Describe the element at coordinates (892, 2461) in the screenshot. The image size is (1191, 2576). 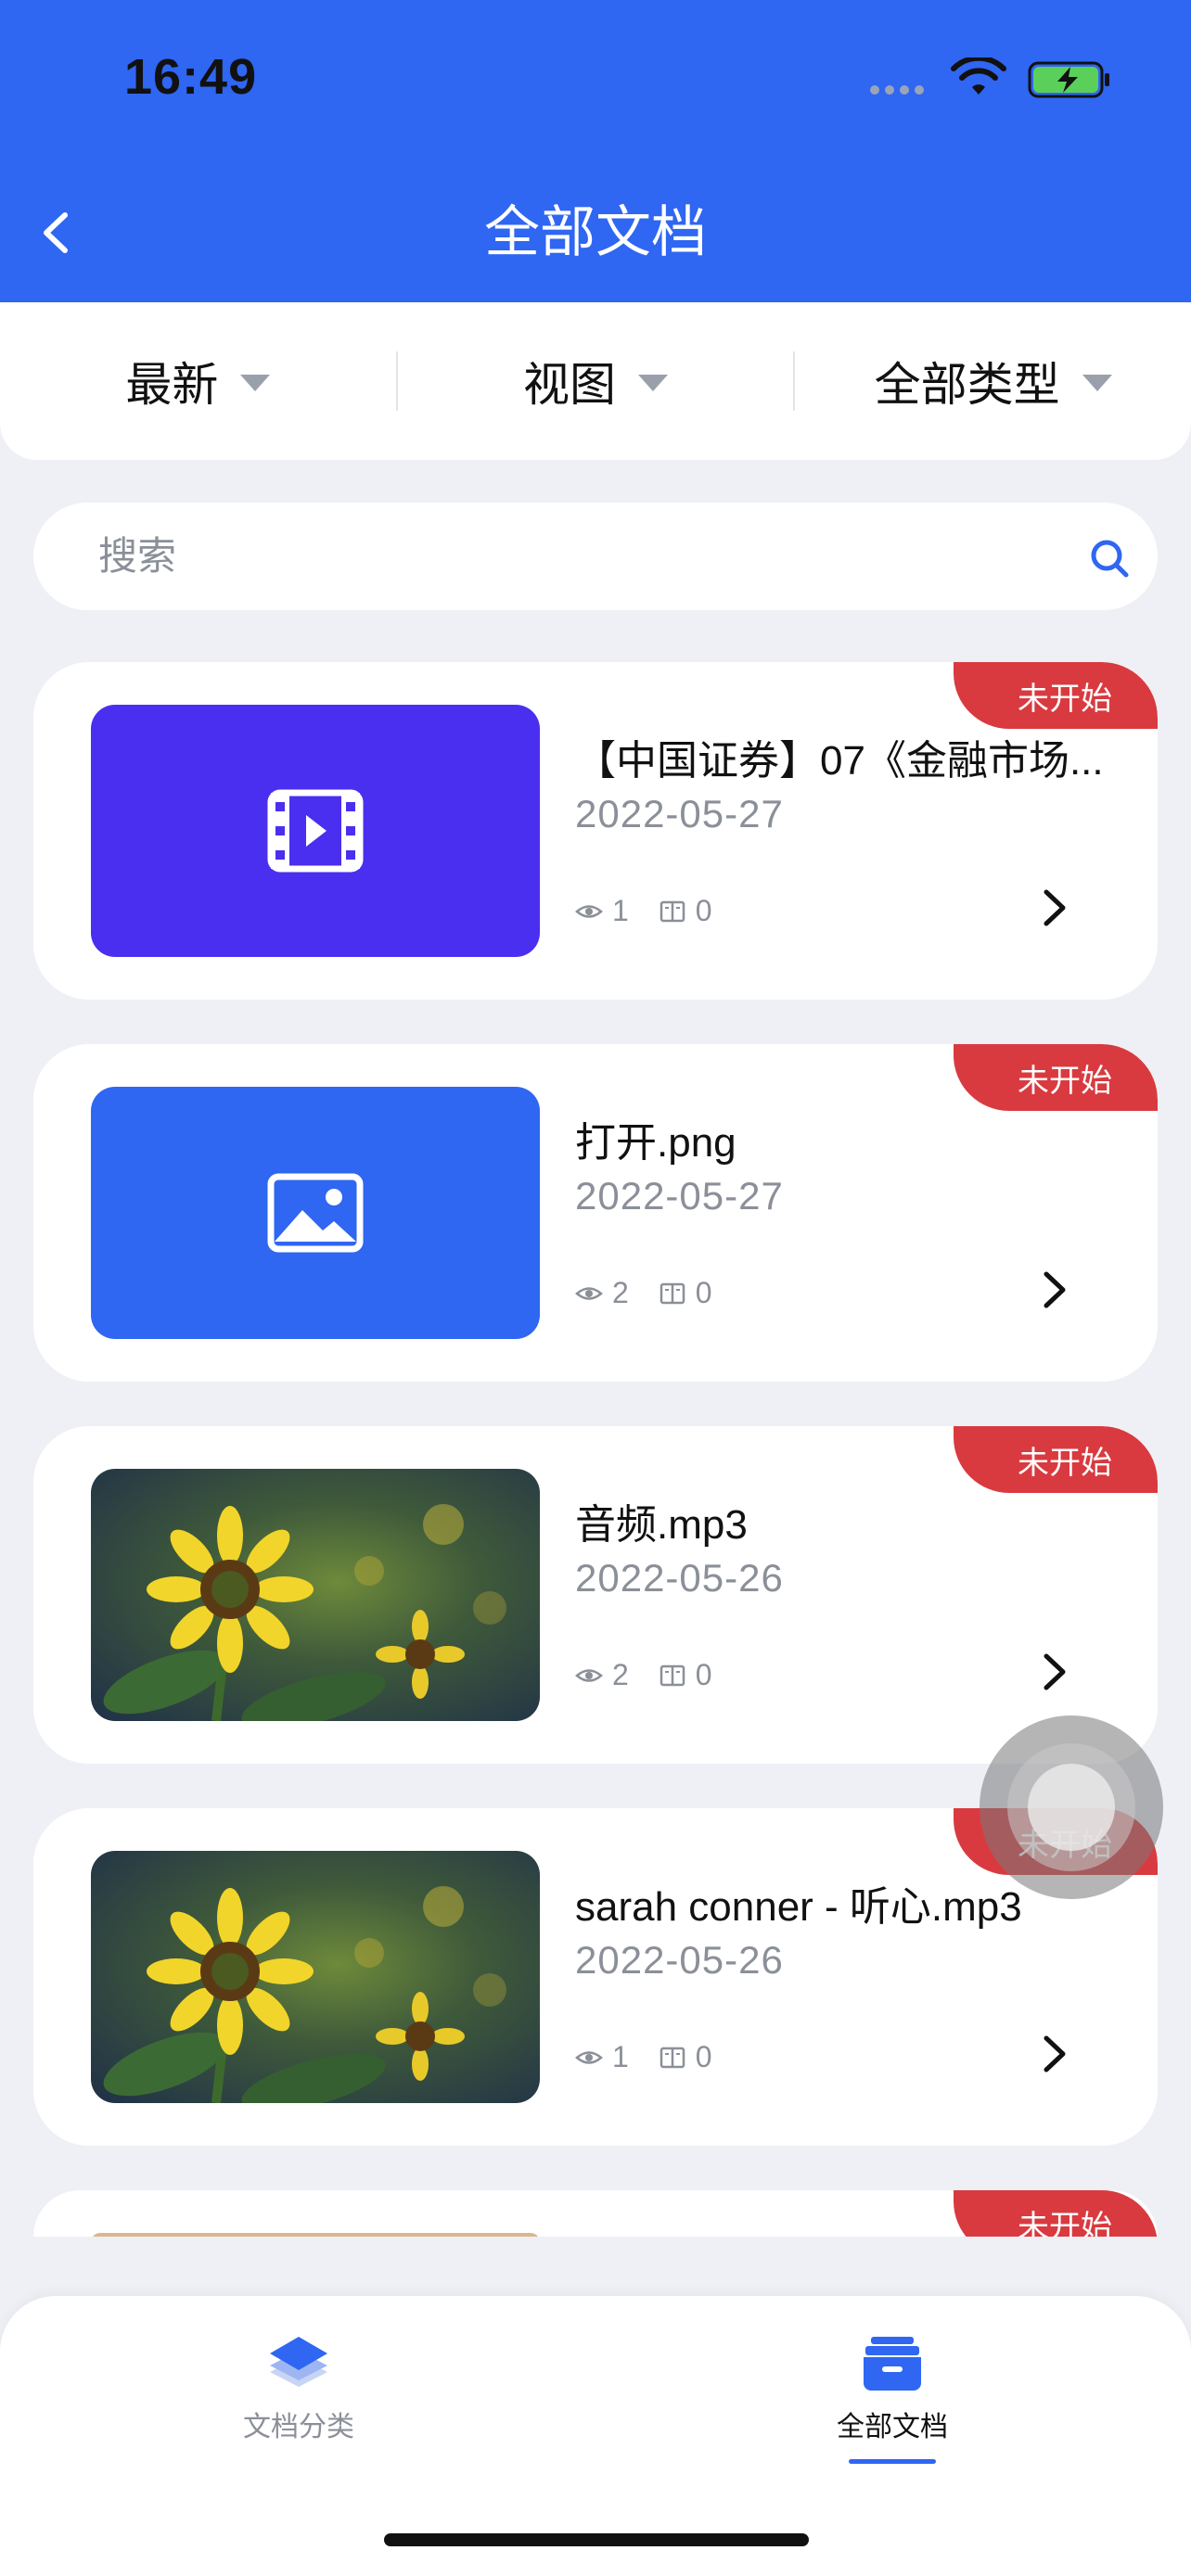
I see `active-tab-indicator` at that location.